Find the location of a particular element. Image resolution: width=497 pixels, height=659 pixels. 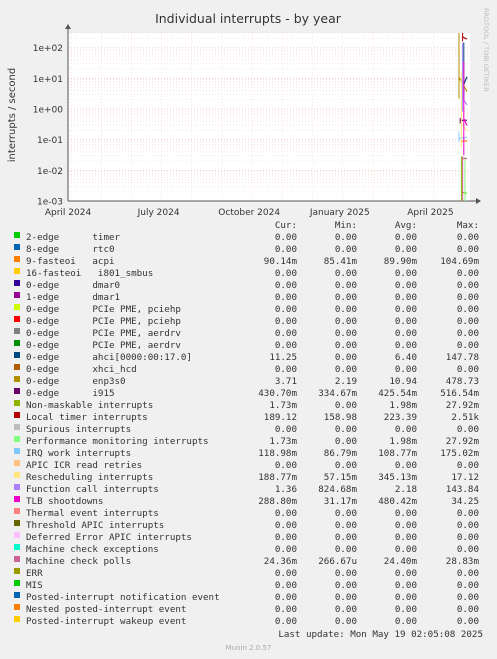

legend-label: Performance monitoring interrupts is located at coordinates (117, 441).